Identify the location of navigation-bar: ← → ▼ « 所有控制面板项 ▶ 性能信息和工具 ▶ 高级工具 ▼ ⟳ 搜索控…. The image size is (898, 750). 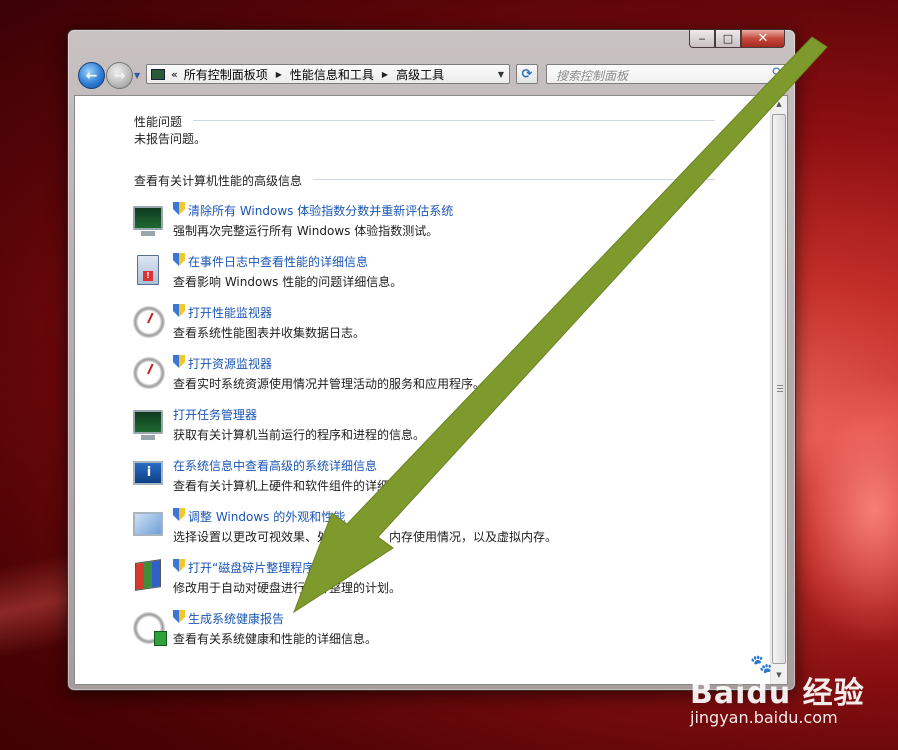
(431, 75).